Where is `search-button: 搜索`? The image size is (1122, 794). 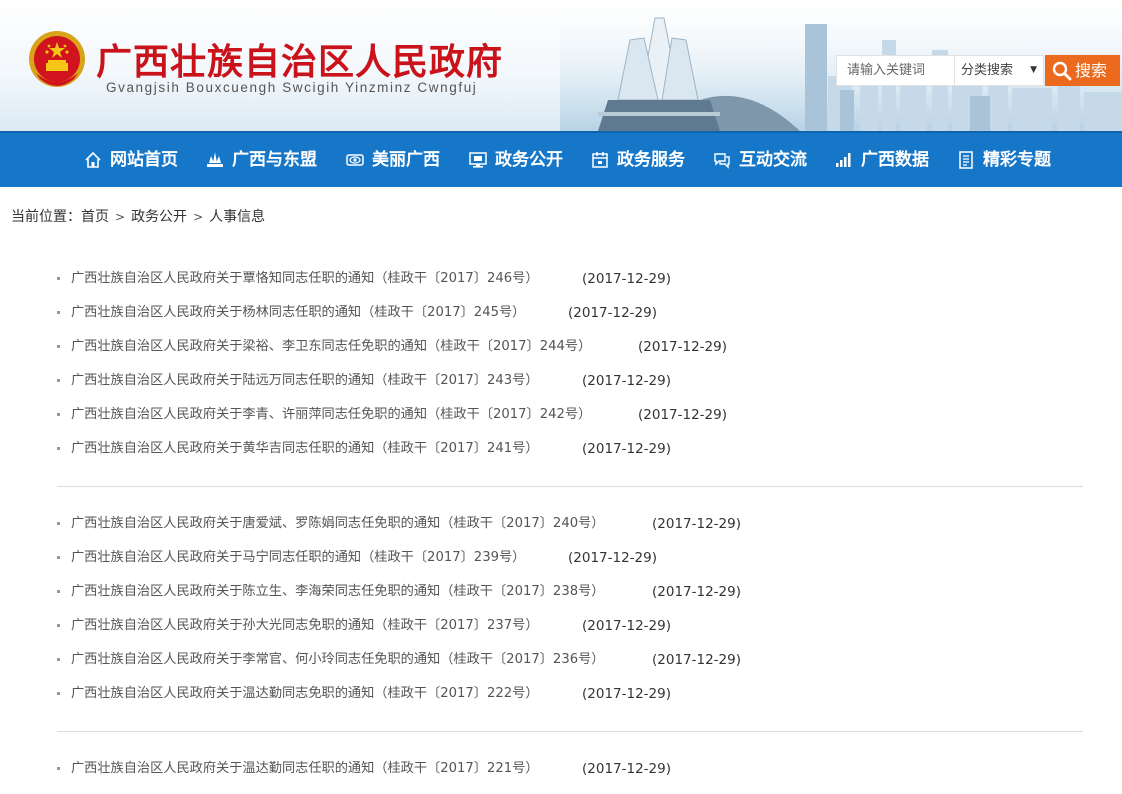 search-button: 搜索 is located at coordinates (1082, 70).